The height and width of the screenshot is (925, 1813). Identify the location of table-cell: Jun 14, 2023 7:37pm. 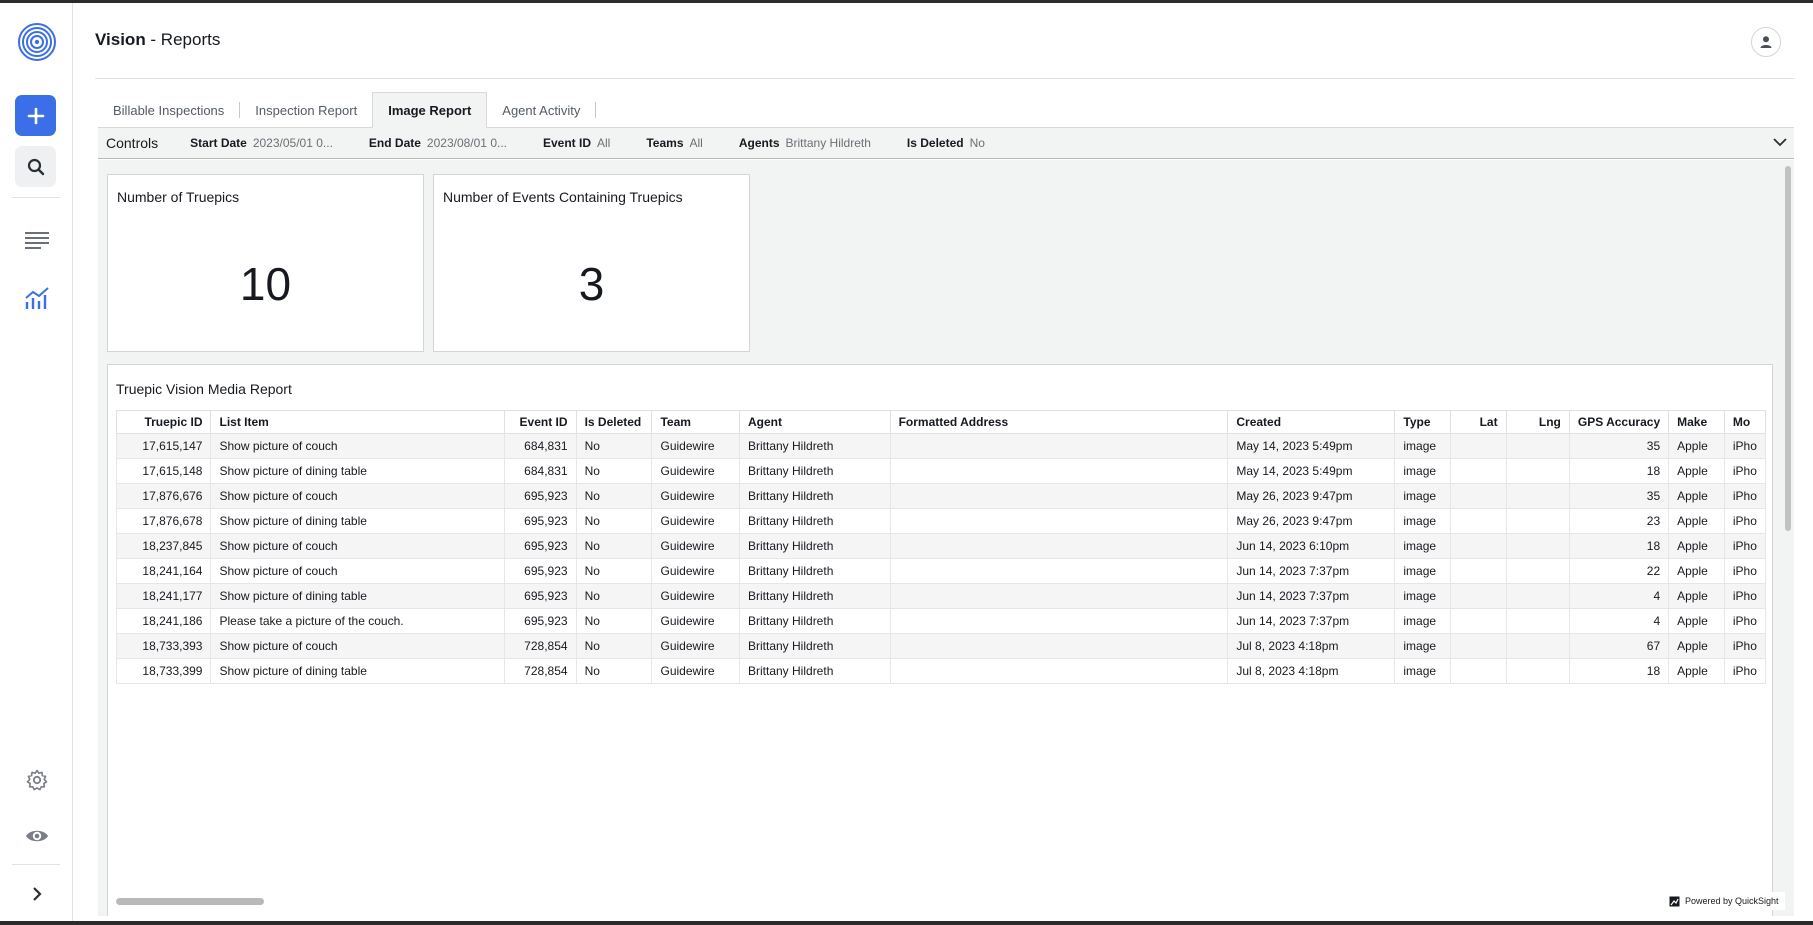
(1311, 596).